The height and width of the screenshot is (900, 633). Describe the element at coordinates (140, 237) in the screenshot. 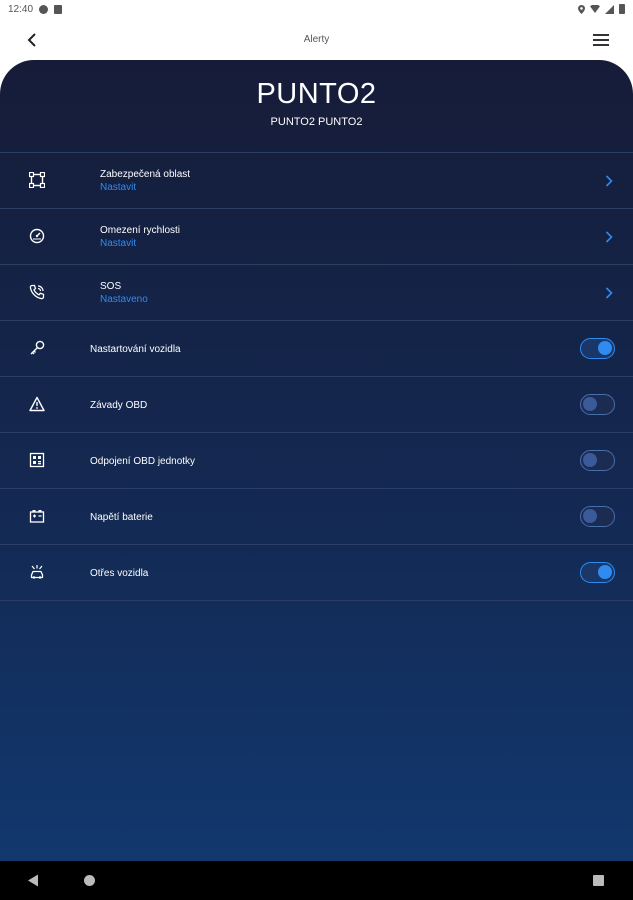

I see `alert-row-text: Omezení rychlosti Nastavit` at that location.